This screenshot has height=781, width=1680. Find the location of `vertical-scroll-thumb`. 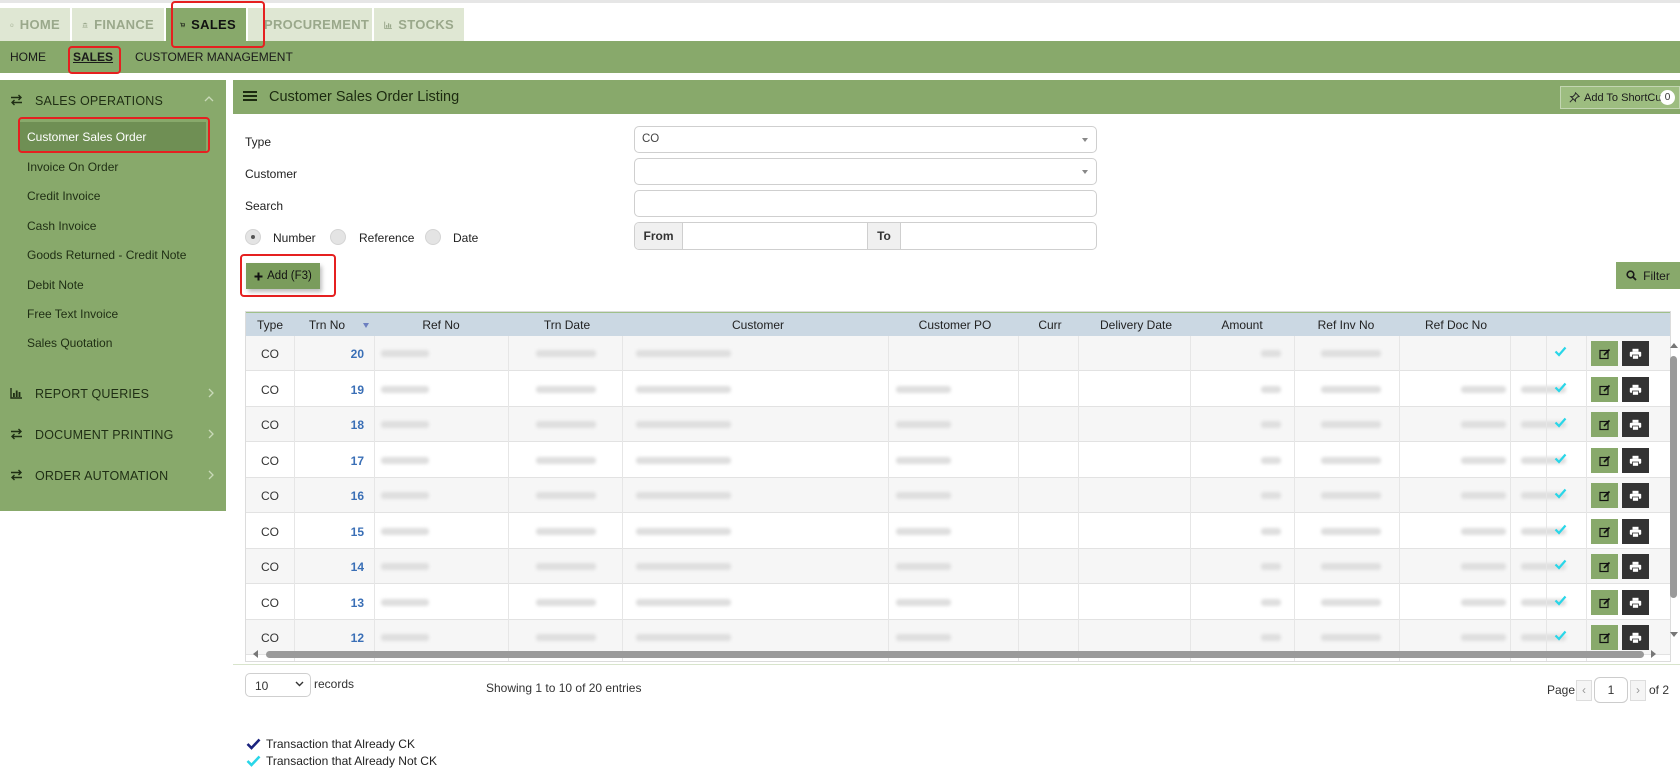

vertical-scroll-thumb is located at coordinates (1673, 477).